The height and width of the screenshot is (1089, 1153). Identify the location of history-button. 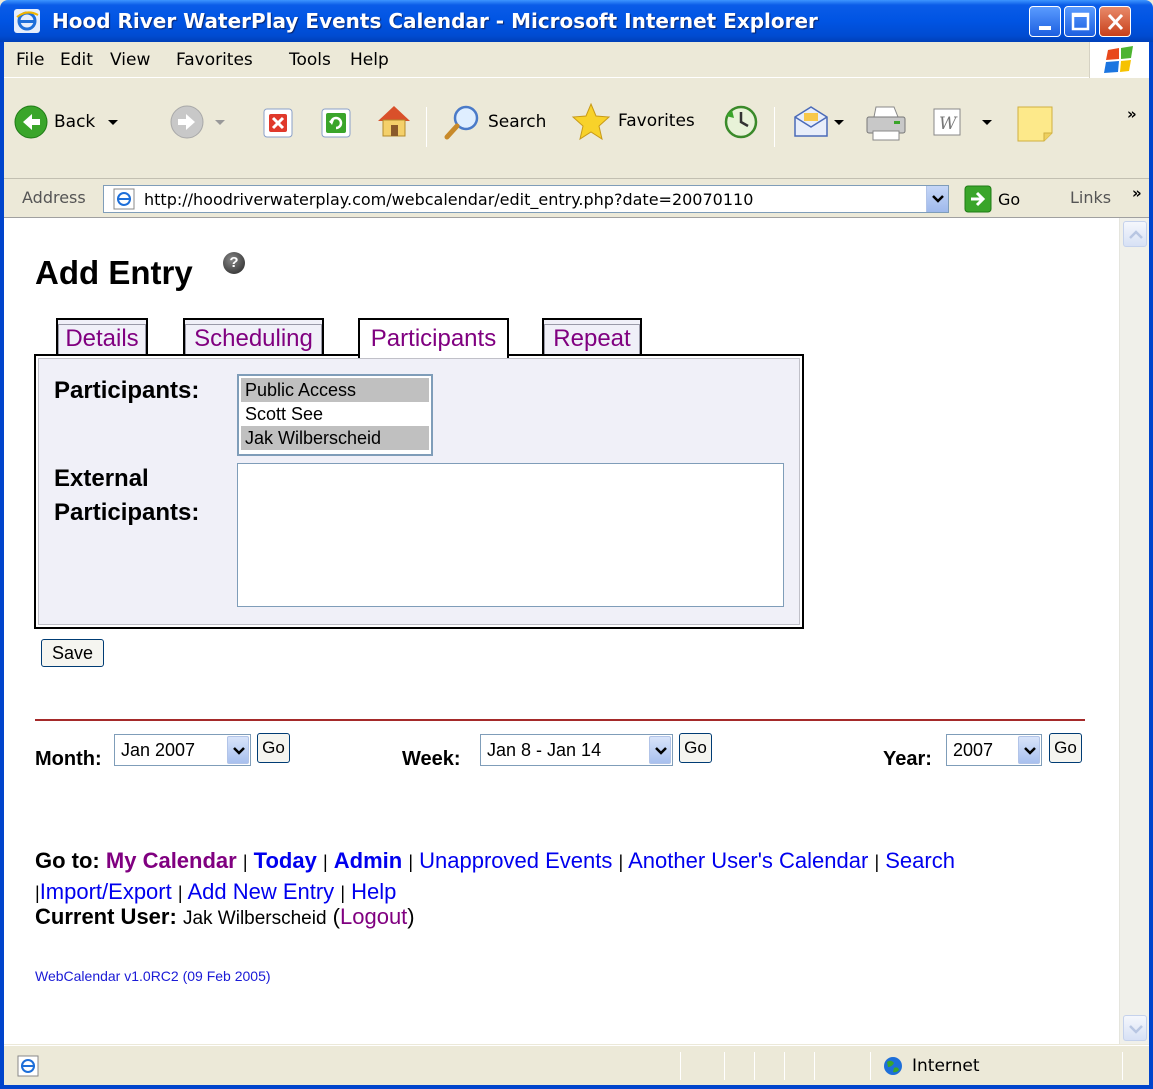
(741, 122).